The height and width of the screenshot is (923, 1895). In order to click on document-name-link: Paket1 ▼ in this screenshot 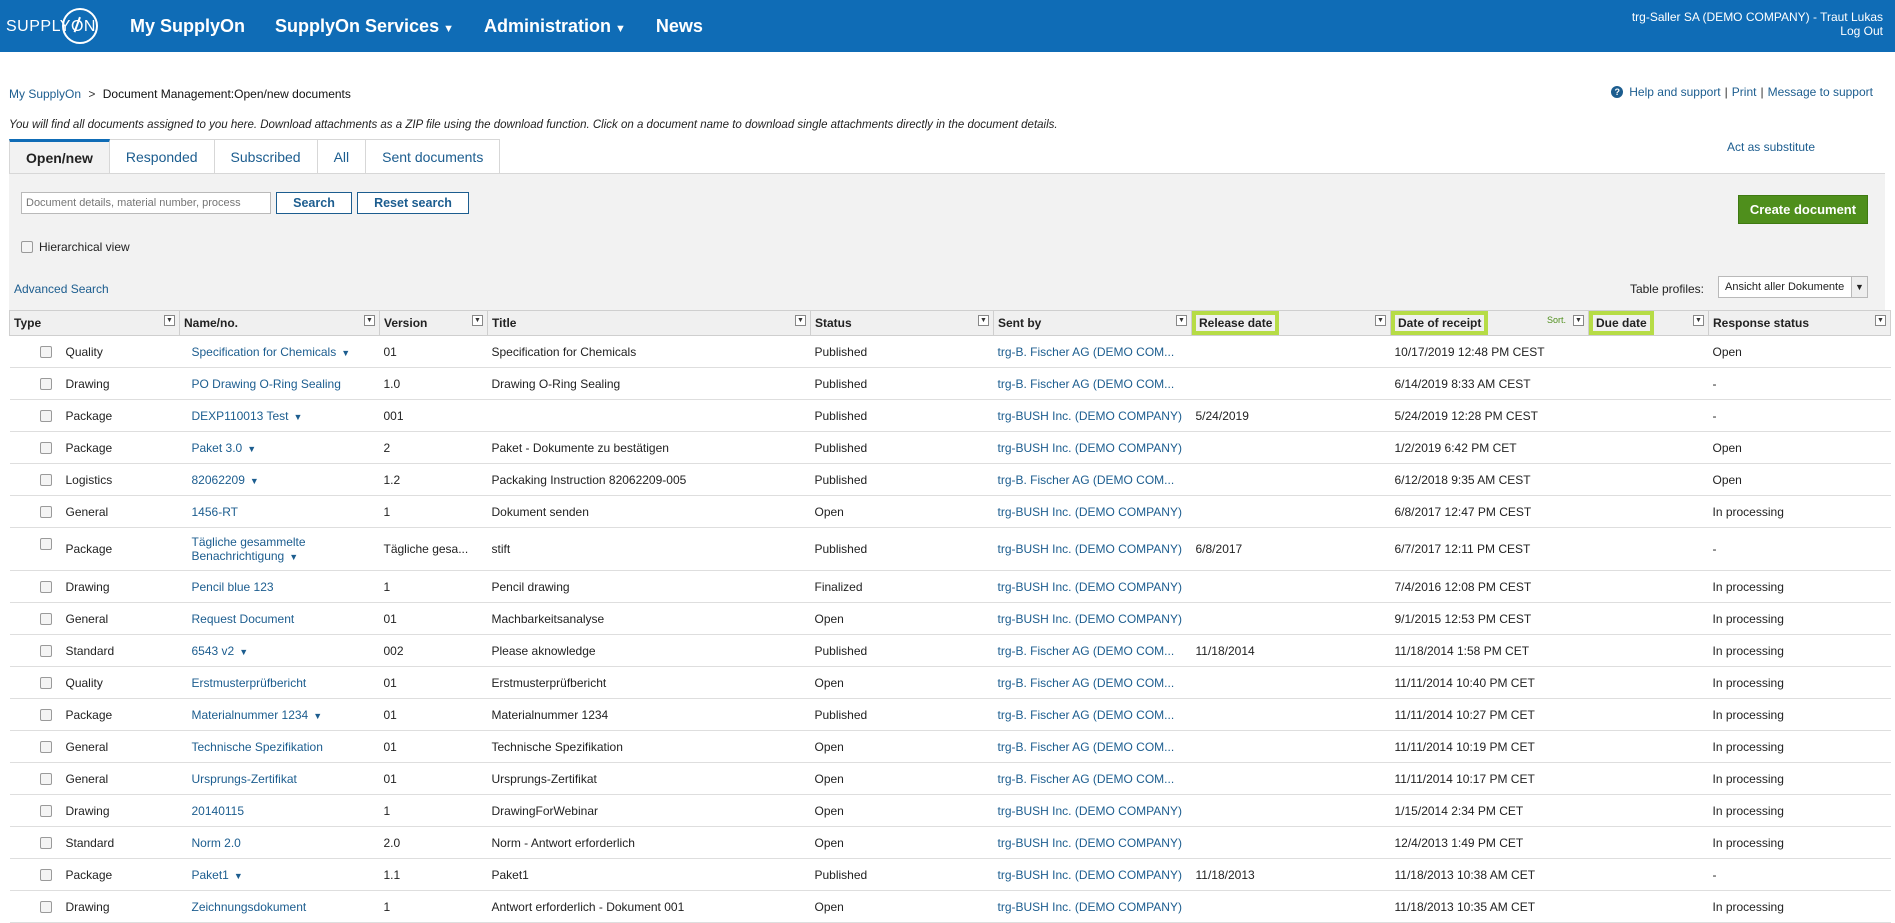, I will do `click(279, 874)`.